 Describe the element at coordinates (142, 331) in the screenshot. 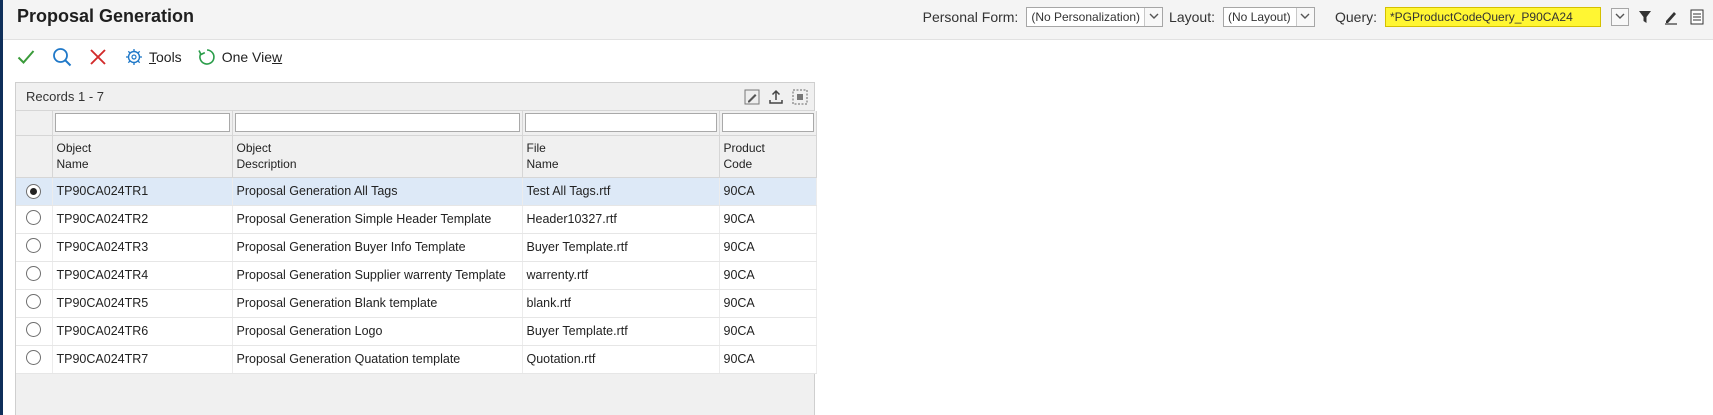

I see `cell-object-name: TP90CA024TR6` at that location.